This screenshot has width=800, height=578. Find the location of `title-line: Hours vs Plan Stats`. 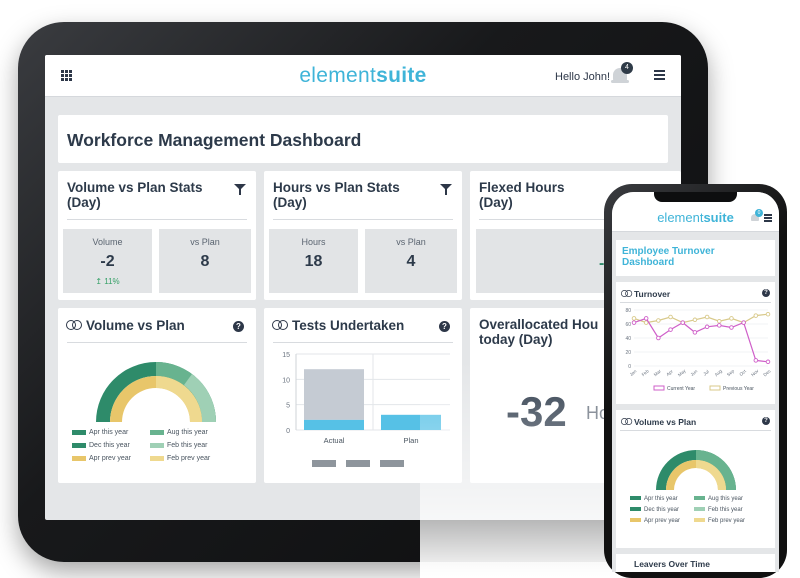

title-line: Hours vs Plan Stats is located at coordinates (336, 187).